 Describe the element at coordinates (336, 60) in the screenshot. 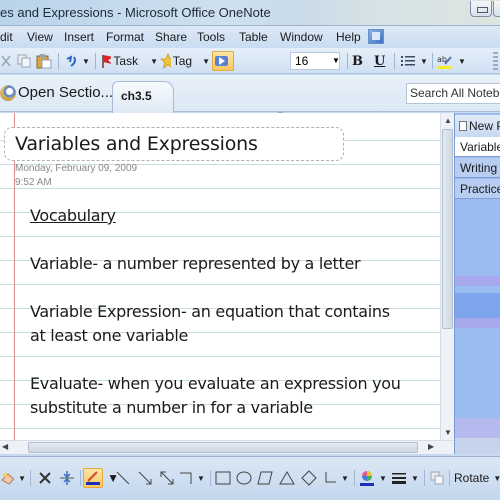

I see `font-size-dropdown-icon: ▼` at that location.